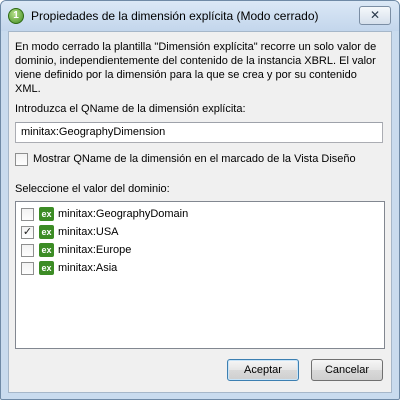  I want to click on domain-item-label: minitax:GeographyDomain, so click(123, 214).